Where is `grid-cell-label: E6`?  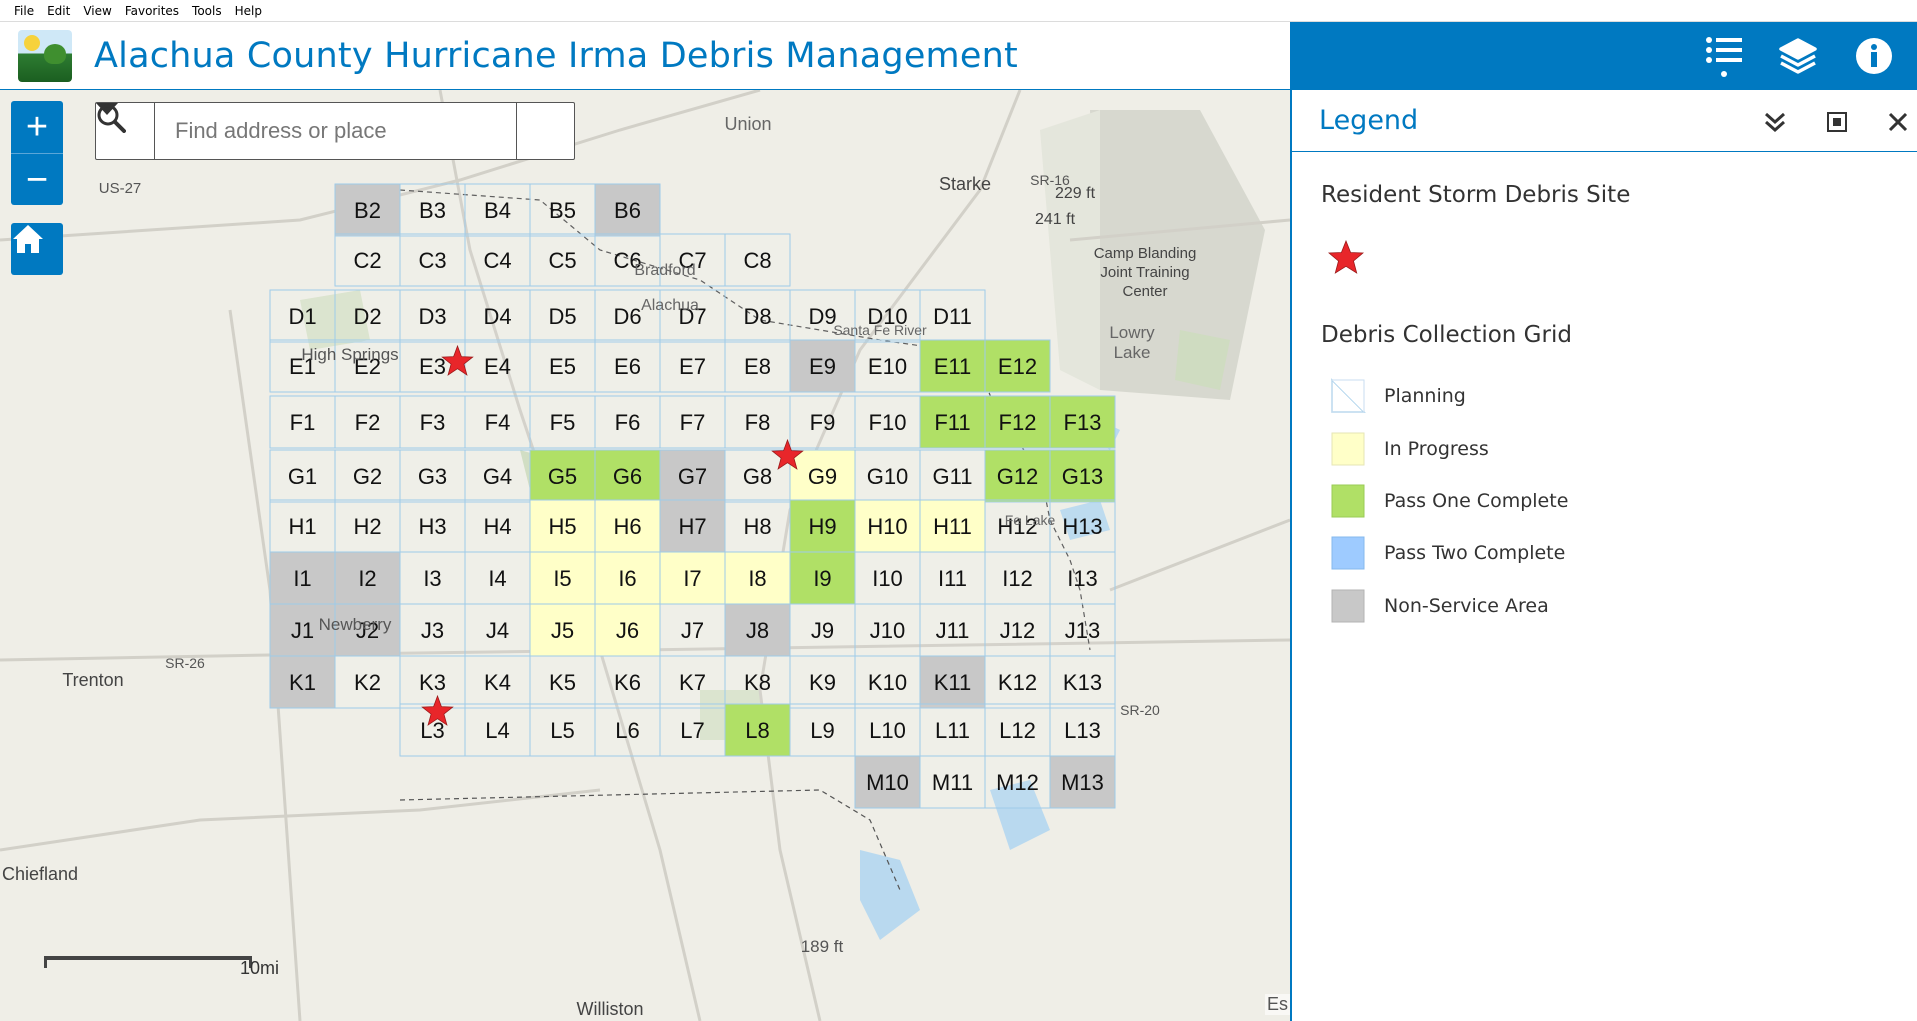 grid-cell-label: E6 is located at coordinates (627, 366).